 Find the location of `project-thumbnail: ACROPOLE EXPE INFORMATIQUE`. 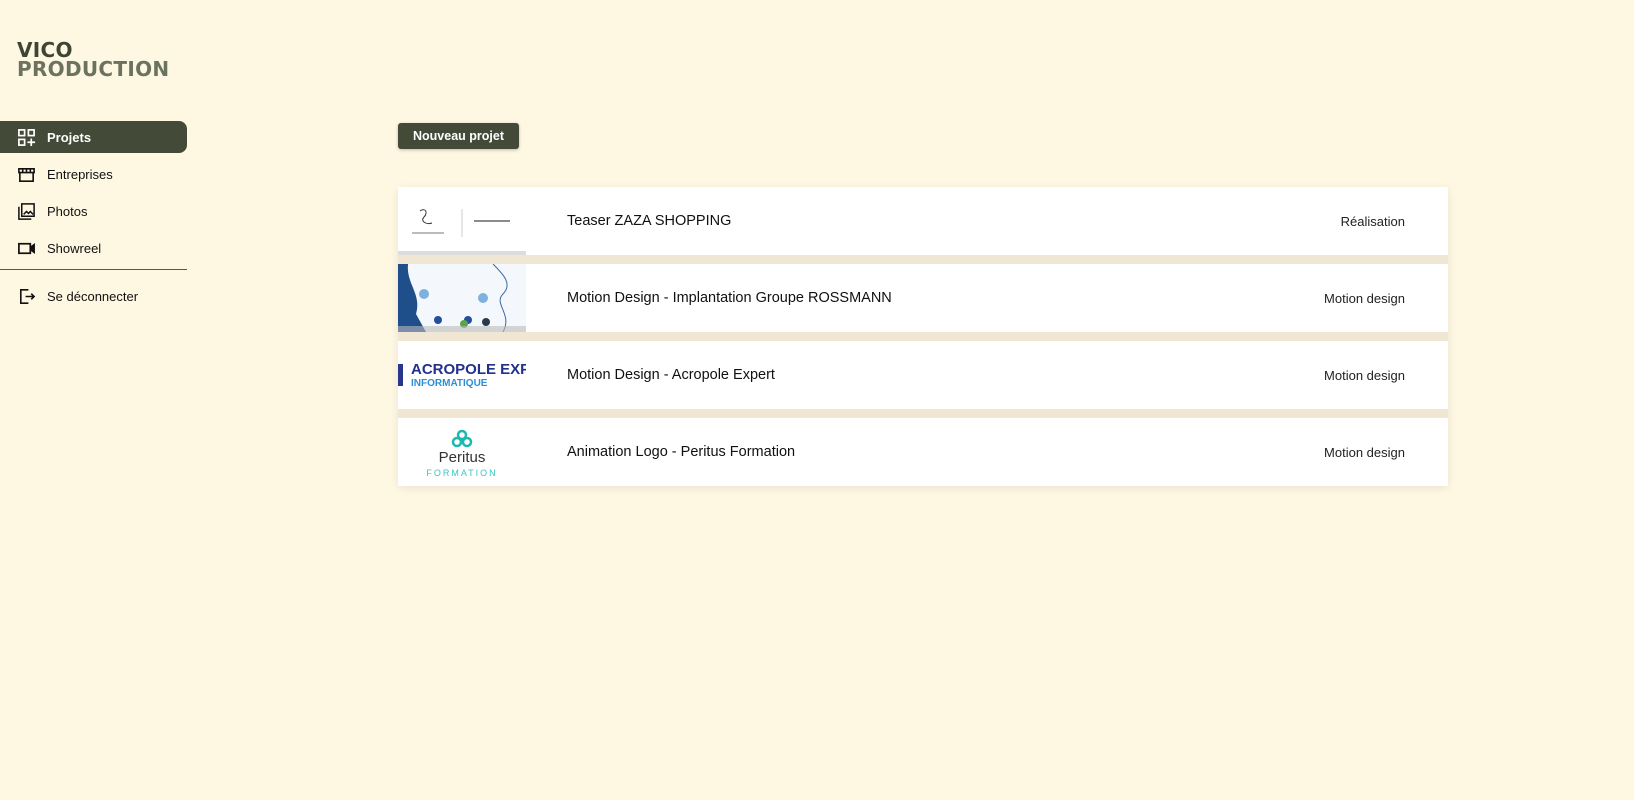

project-thumbnail: ACROPOLE EXPE INFORMATIQUE is located at coordinates (462, 375).